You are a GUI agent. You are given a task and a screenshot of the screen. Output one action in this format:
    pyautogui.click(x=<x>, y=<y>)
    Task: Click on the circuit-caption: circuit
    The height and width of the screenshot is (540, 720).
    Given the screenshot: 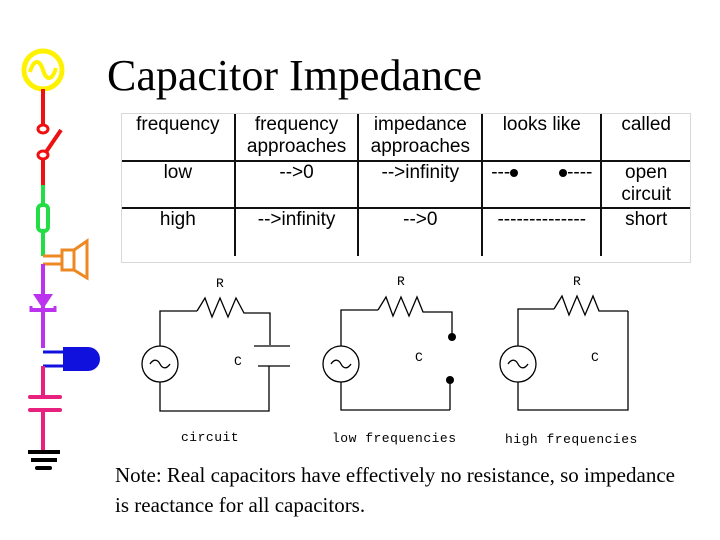 What is the action you would take?
    pyautogui.click(x=210, y=437)
    